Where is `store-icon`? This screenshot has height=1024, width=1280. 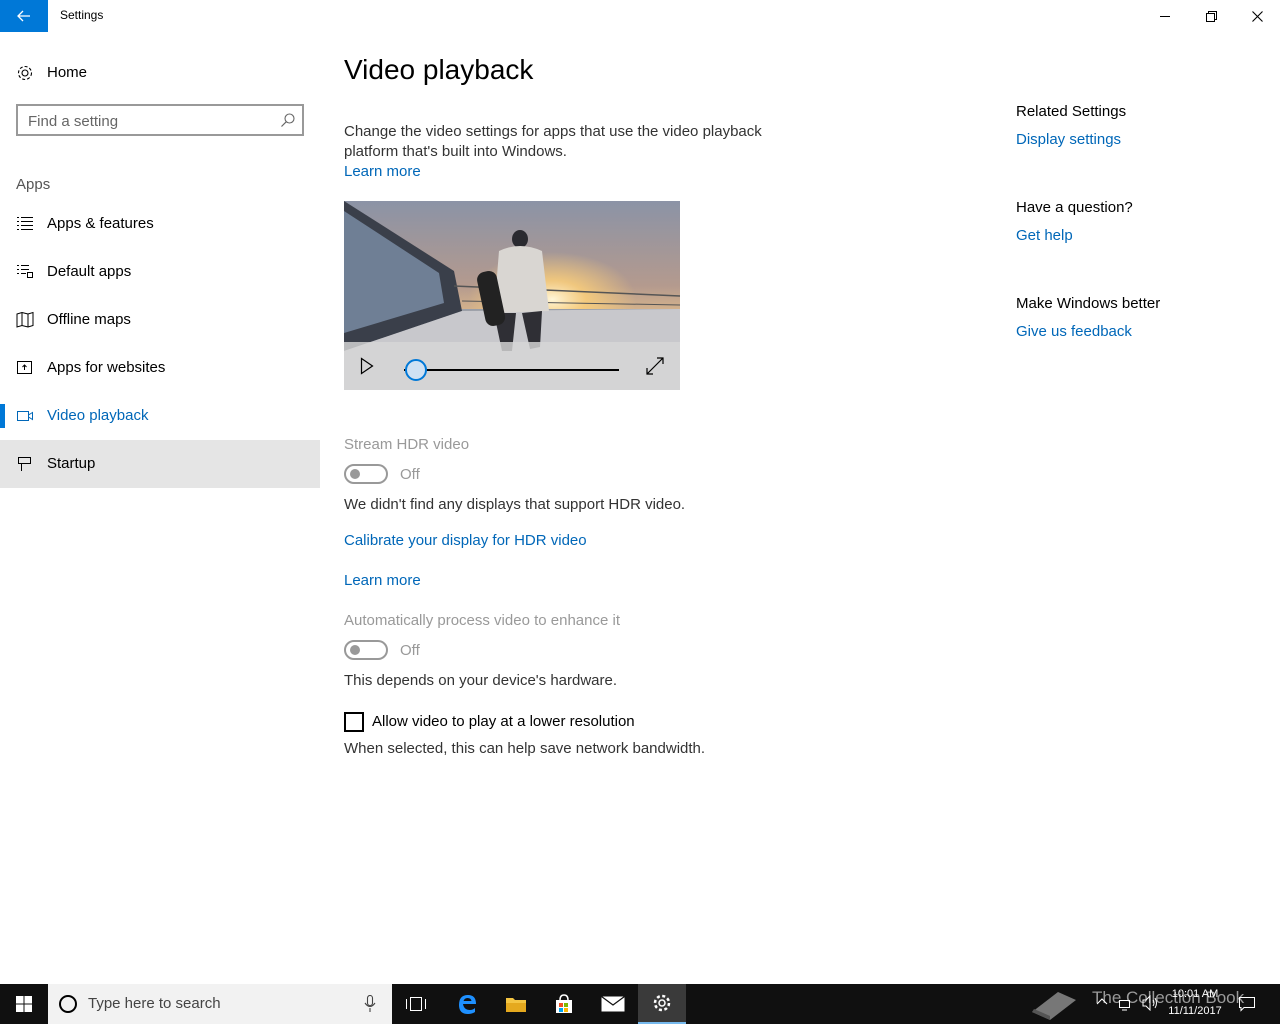
store-icon is located at coordinates (564, 1003).